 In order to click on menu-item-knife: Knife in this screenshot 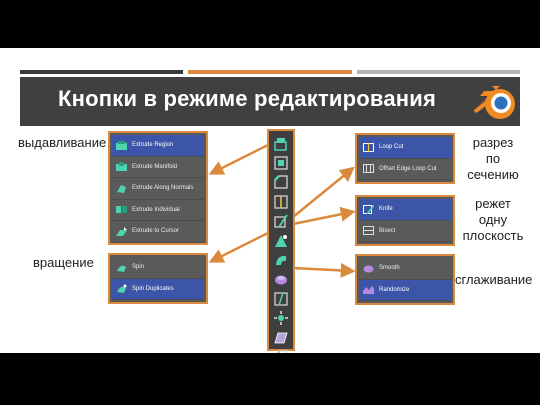, I will do `click(405, 210)`.